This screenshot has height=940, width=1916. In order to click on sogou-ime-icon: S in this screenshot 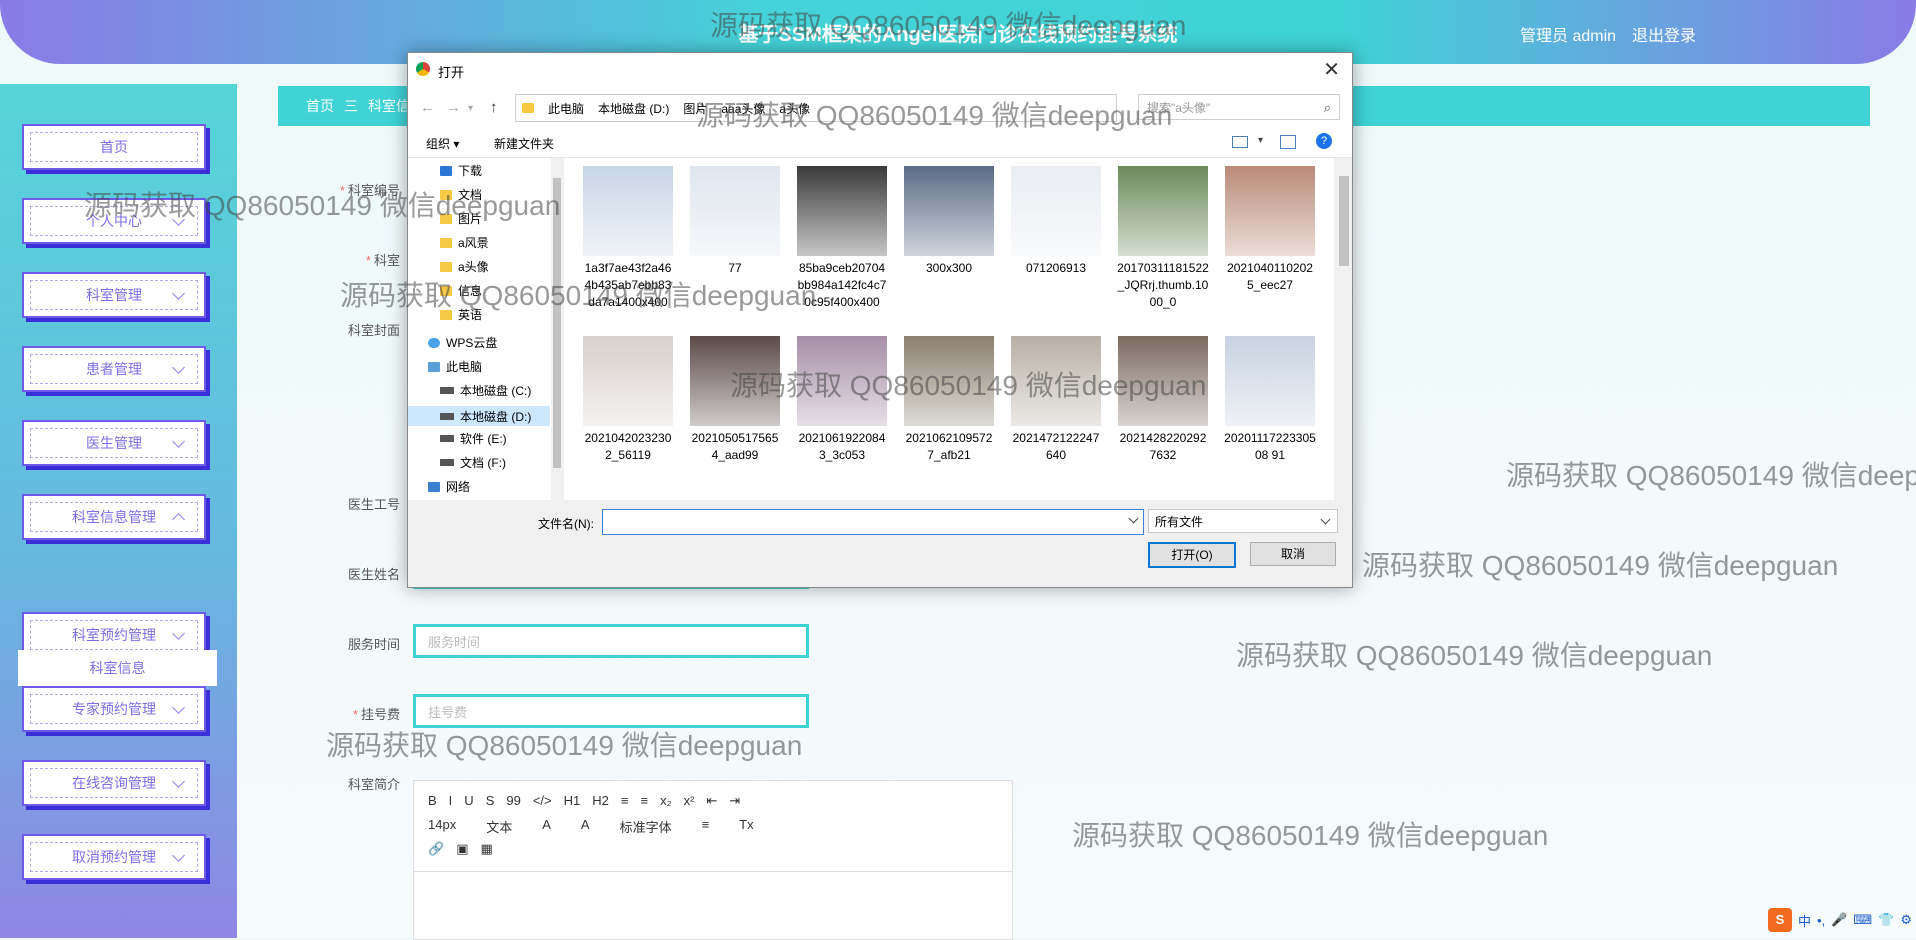, I will do `click(1780, 920)`.